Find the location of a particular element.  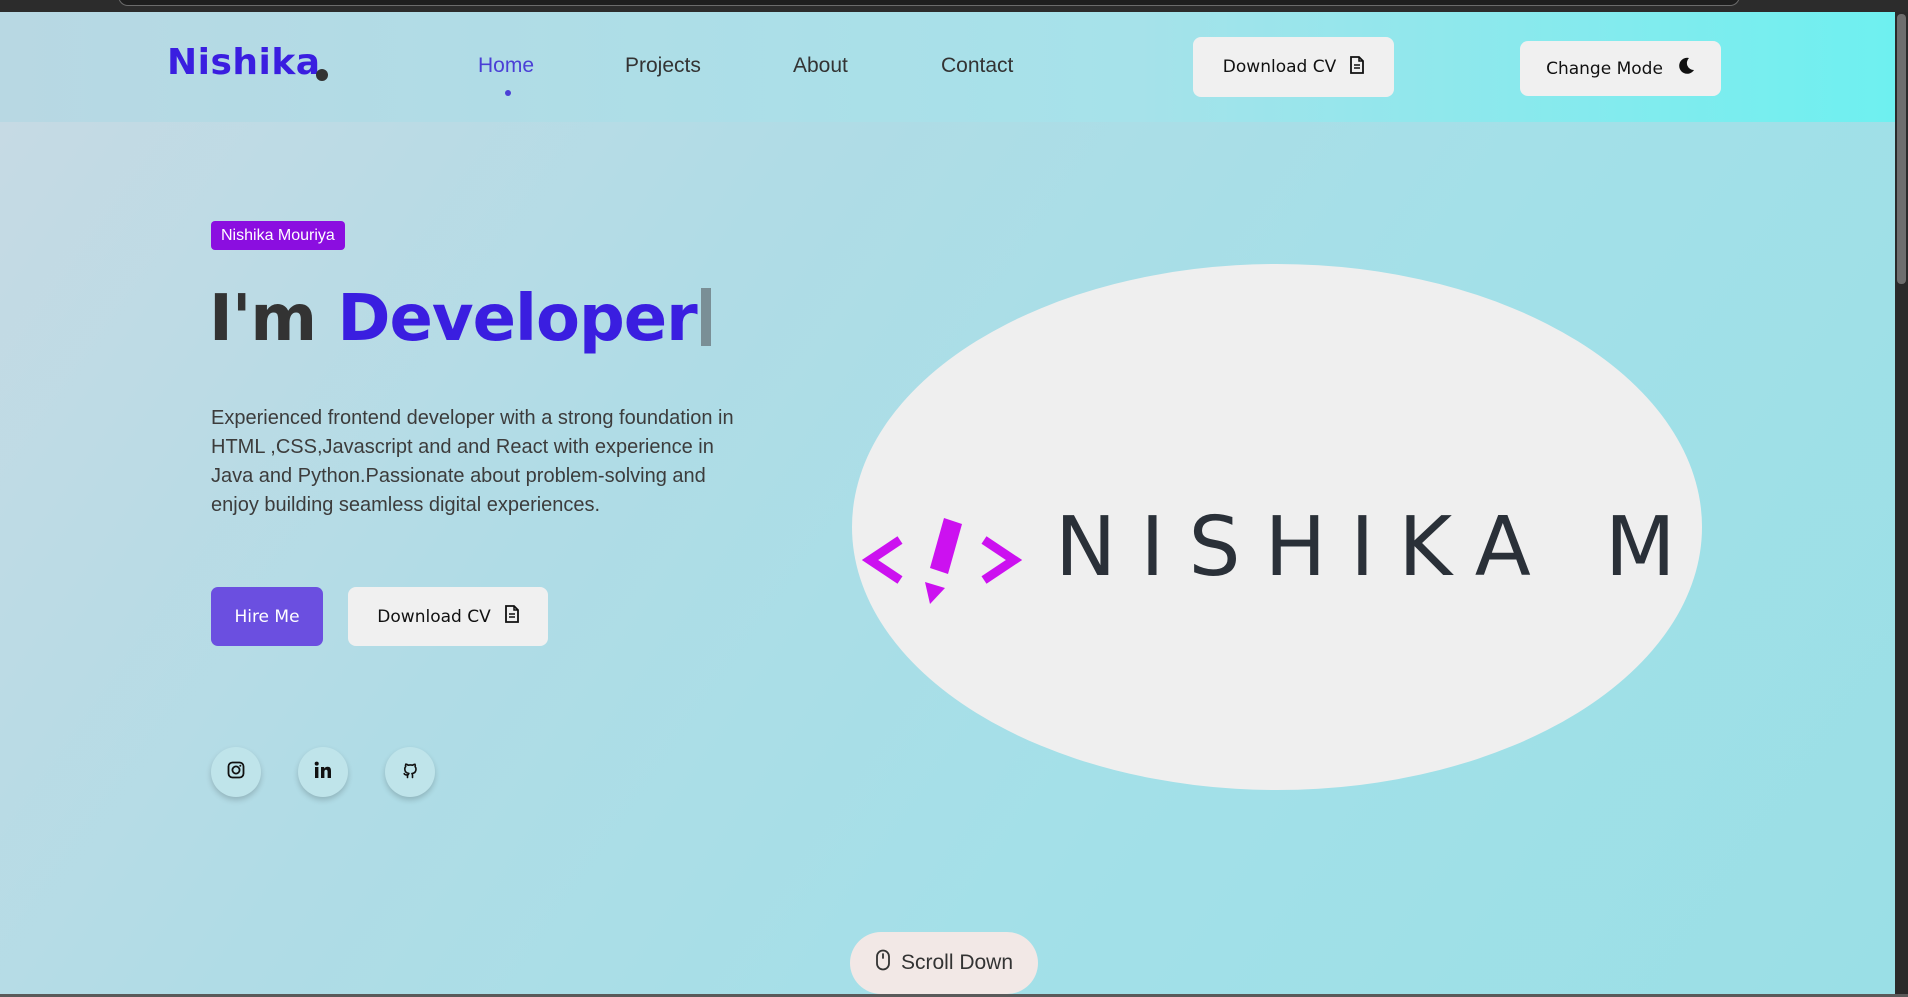

hero-download-cv-button: Download CV is located at coordinates (448, 616).